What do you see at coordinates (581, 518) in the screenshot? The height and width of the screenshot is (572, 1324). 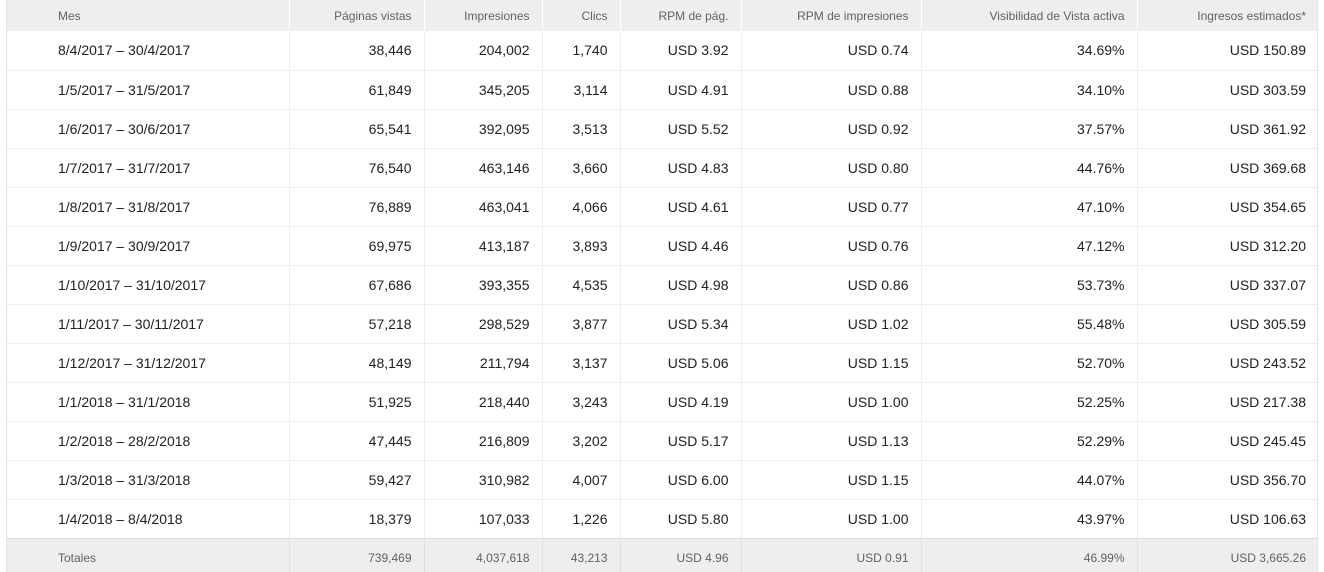 I see `cell-clics: 1,226` at bounding box center [581, 518].